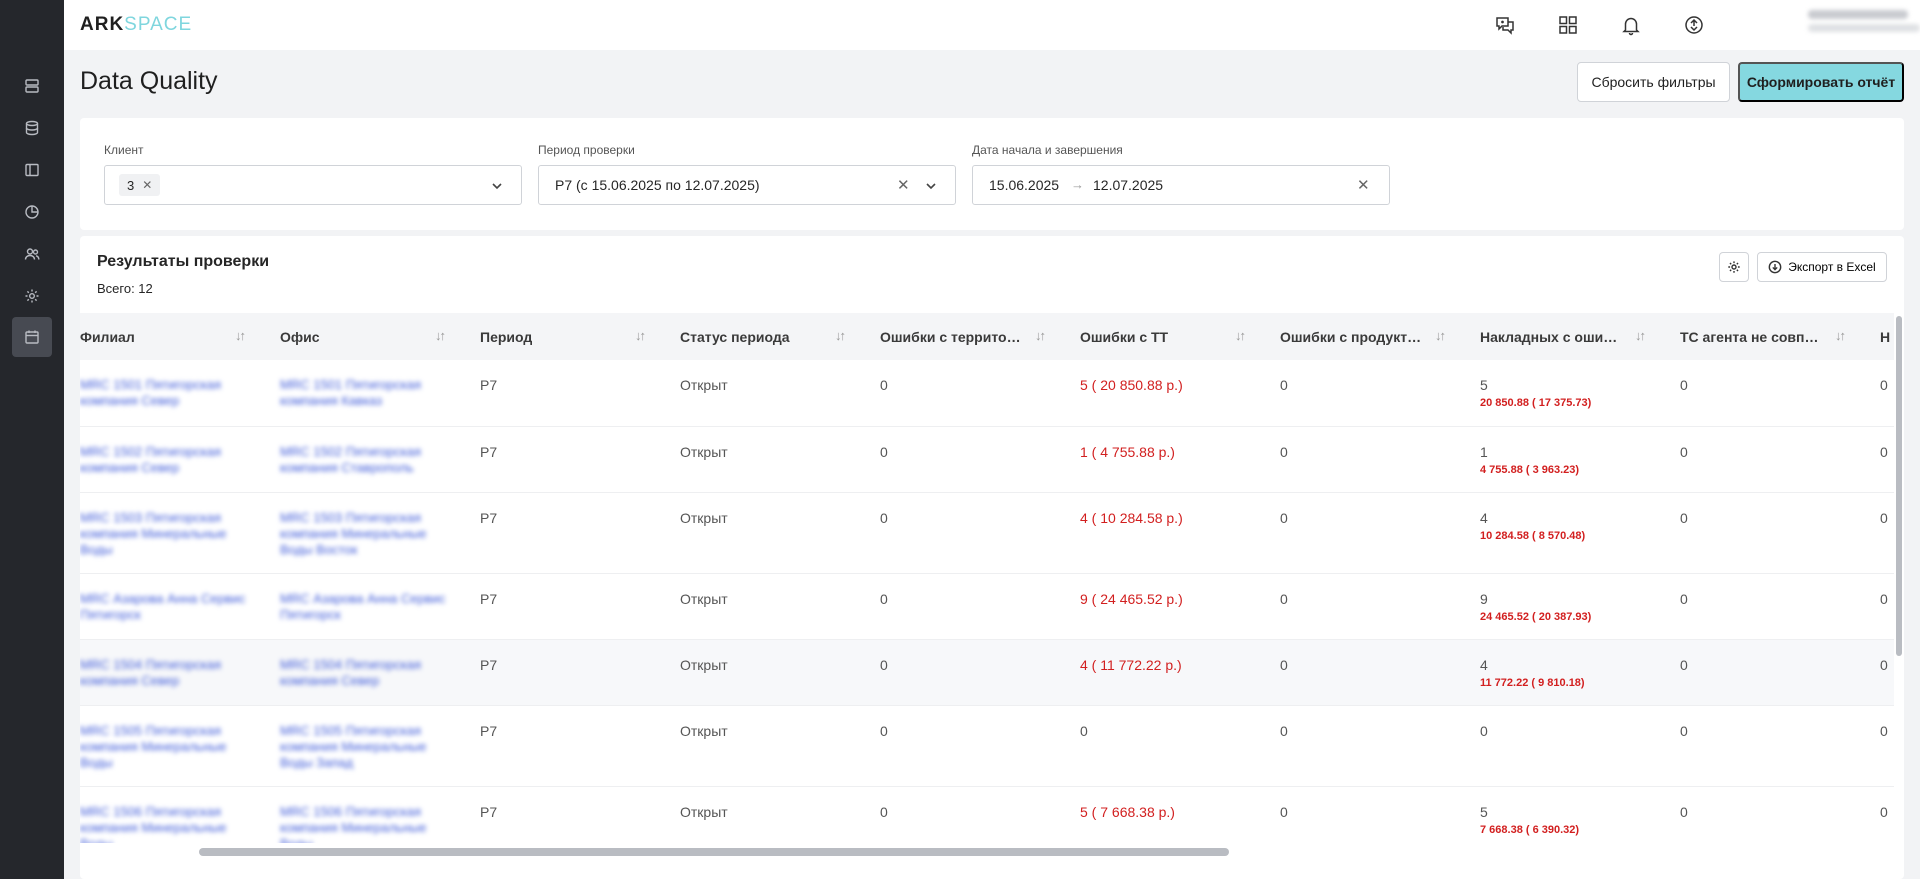  I want to click on user-profile, so click(1864, 25).